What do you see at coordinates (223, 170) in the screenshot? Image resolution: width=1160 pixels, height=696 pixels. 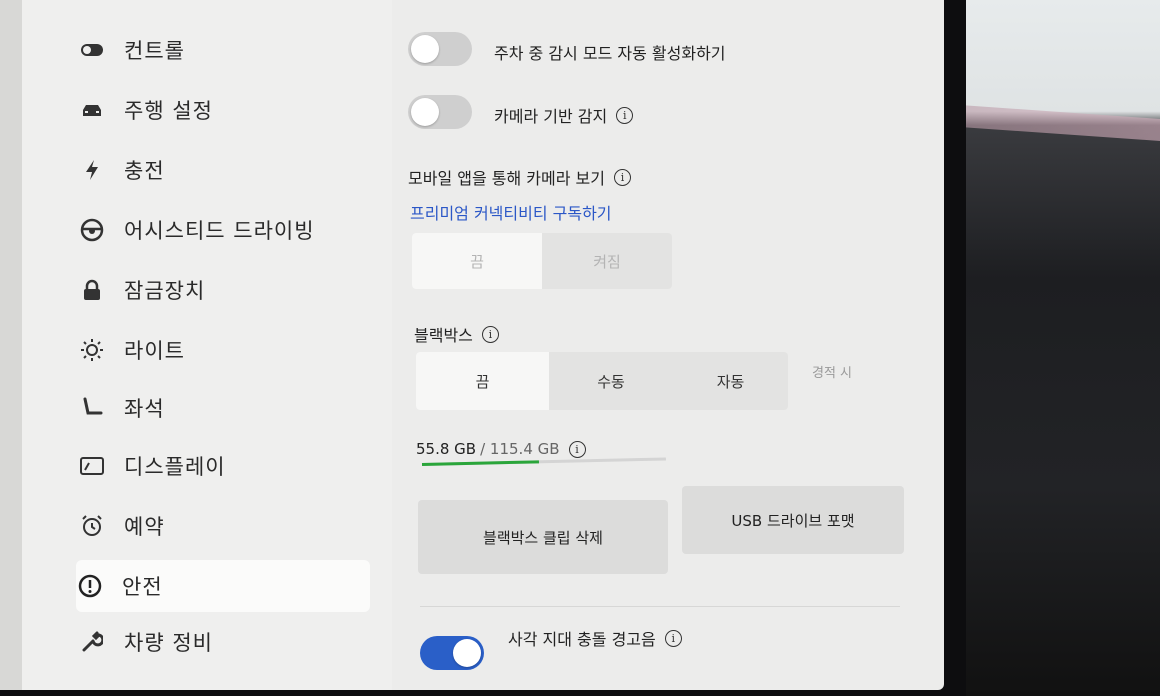 I see `sidebar-item-charging: 충전` at bounding box center [223, 170].